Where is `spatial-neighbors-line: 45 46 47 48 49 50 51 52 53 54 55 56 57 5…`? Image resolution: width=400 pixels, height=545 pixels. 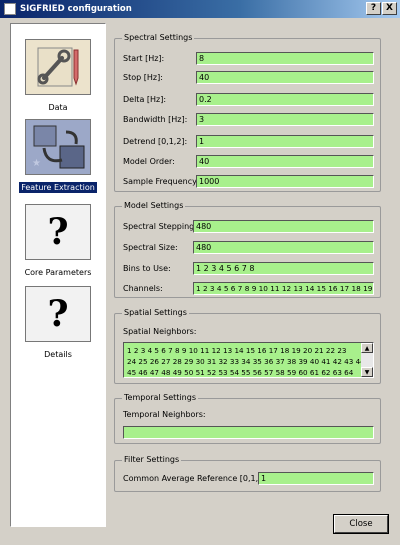
spatial-neighbors-line: 45 46 47 48 49 50 51 52 53 54 55 56 57 5… is located at coordinates (240, 372).